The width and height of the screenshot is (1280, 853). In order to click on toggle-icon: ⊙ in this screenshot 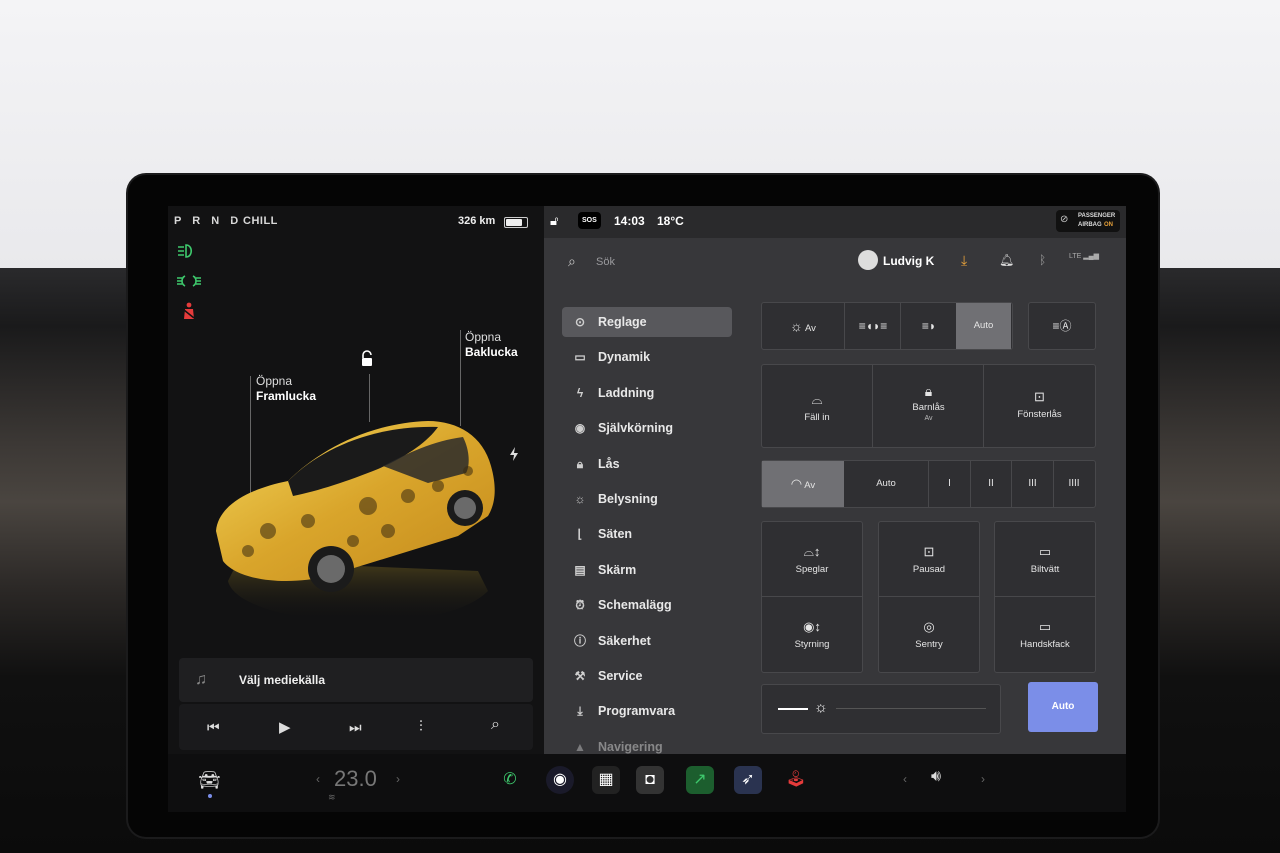, I will do `click(580, 322)`.